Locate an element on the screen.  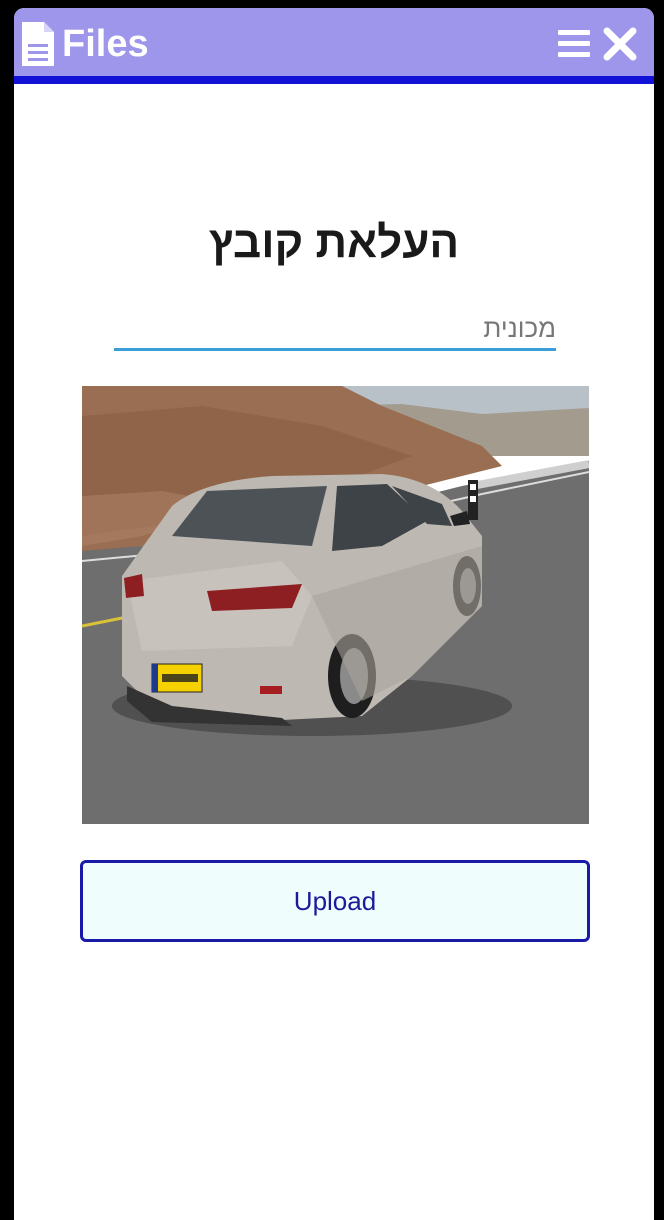
page-title: העלאת קובץ is located at coordinates (334, 242).